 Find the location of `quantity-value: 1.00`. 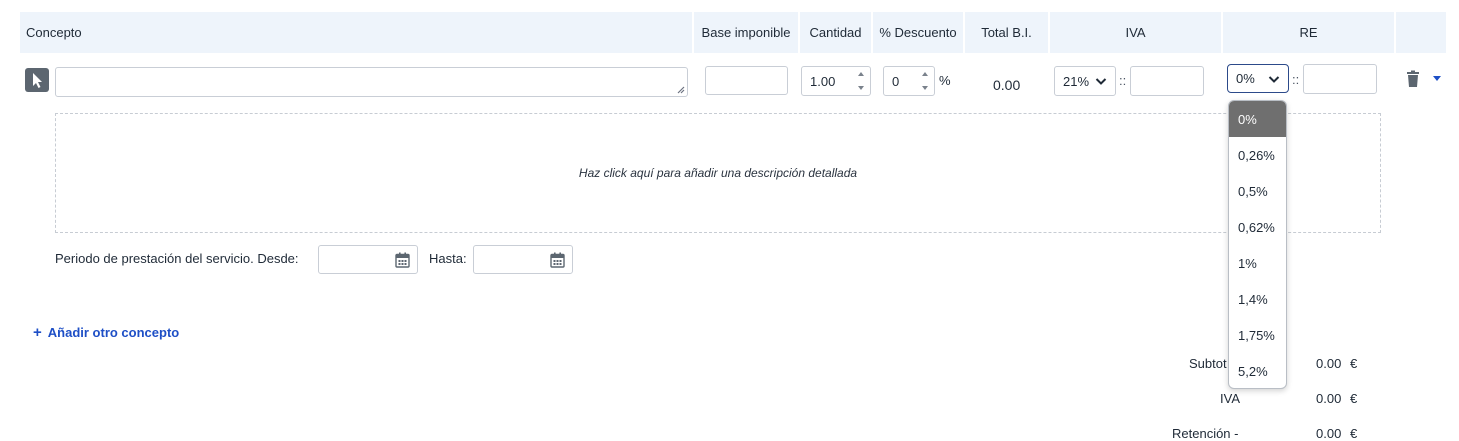

quantity-value: 1.00 is located at coordinates (823, 81).